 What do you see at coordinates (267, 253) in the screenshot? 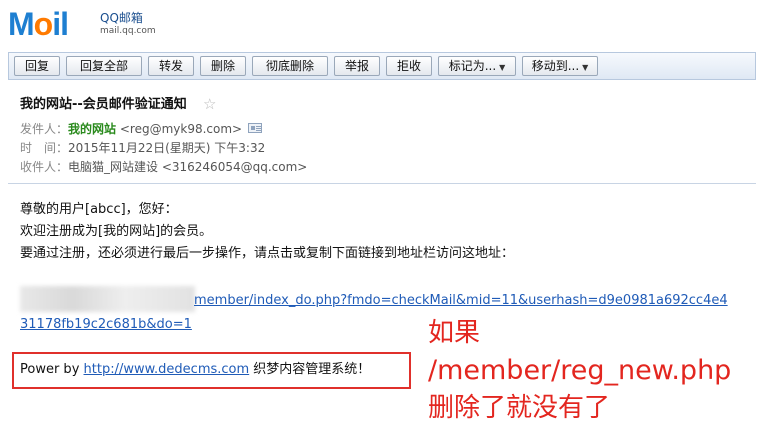
I see `instruction-text: 要通过注册，还必须进行最后一步操作，请点击或复制下面链接到地址栏访问这地址：` at bounding box center [267, 253].